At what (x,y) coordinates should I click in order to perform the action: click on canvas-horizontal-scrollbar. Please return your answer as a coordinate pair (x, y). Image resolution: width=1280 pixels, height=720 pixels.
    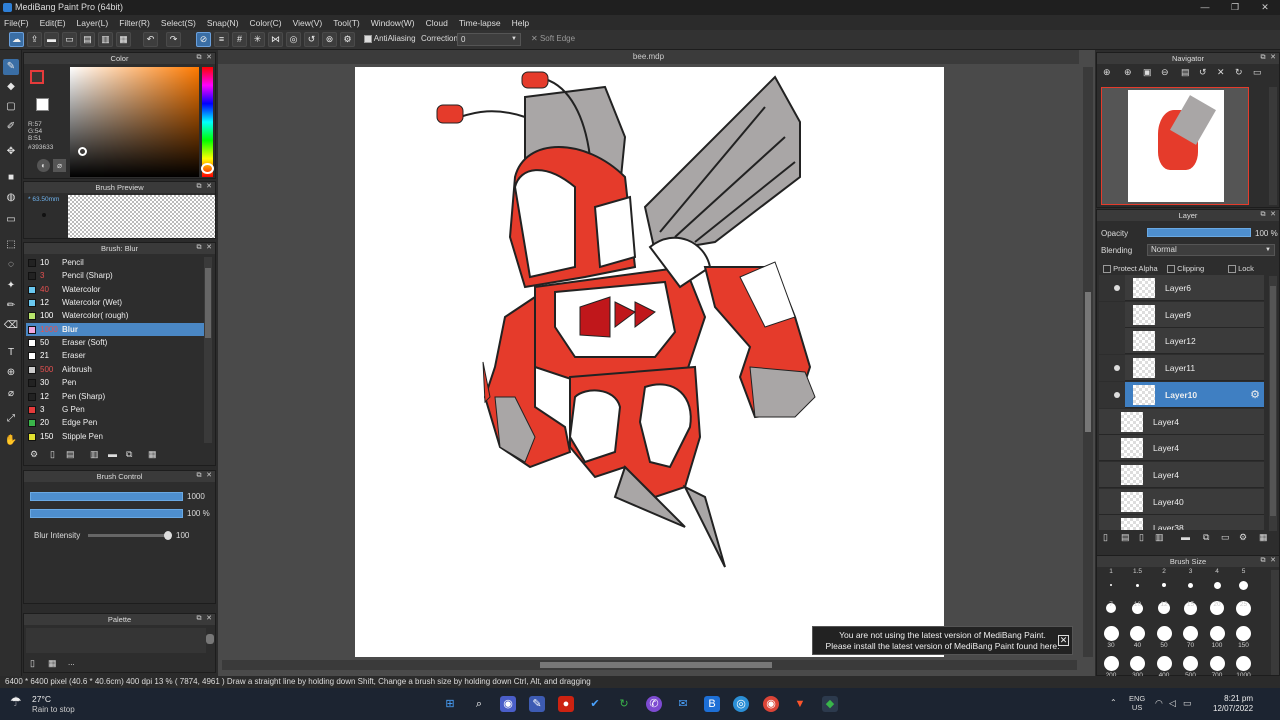
    Looking at the image, I should click on (649, 665).